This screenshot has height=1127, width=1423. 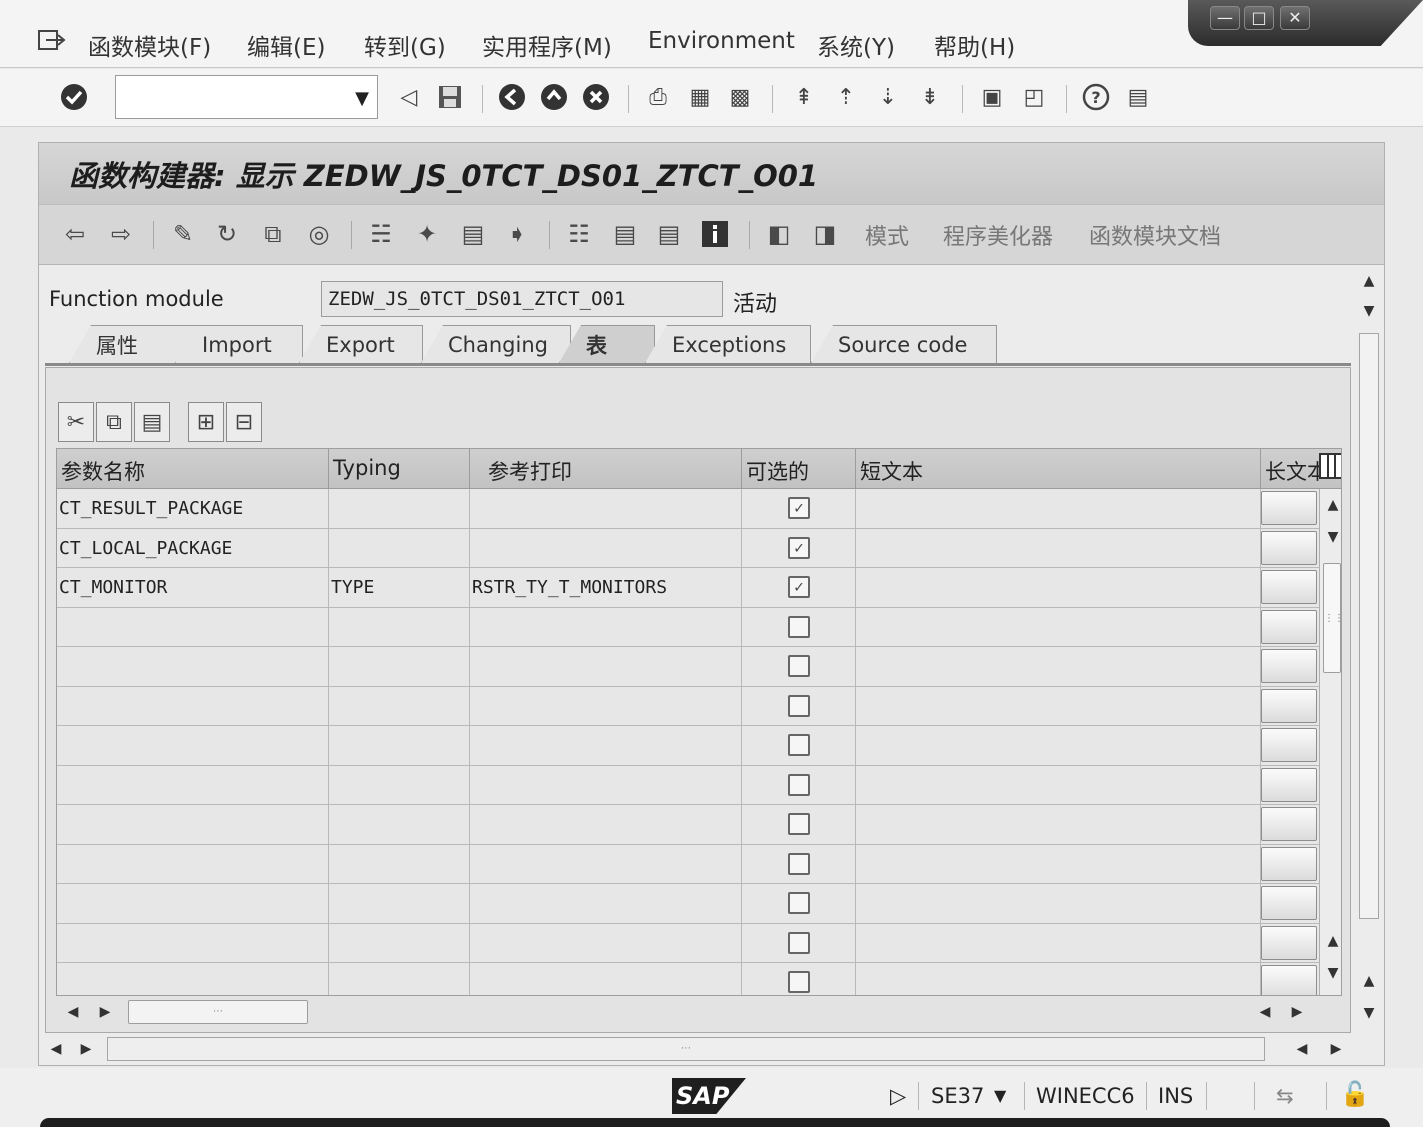 I want to click on display-change-icon: ✎, so click(x=183, y=234).